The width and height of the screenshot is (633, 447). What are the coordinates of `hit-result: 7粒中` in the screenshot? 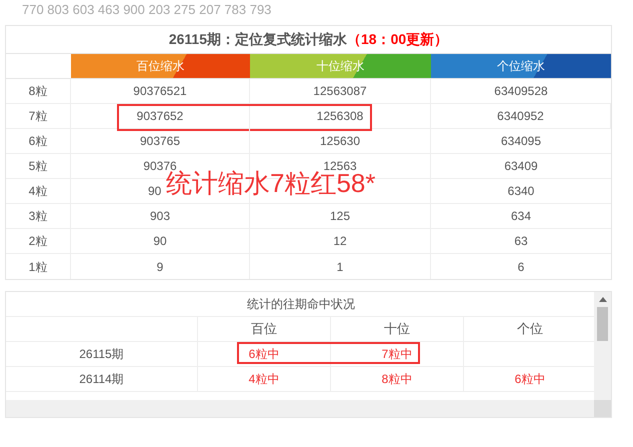 It's located at (397, 354).